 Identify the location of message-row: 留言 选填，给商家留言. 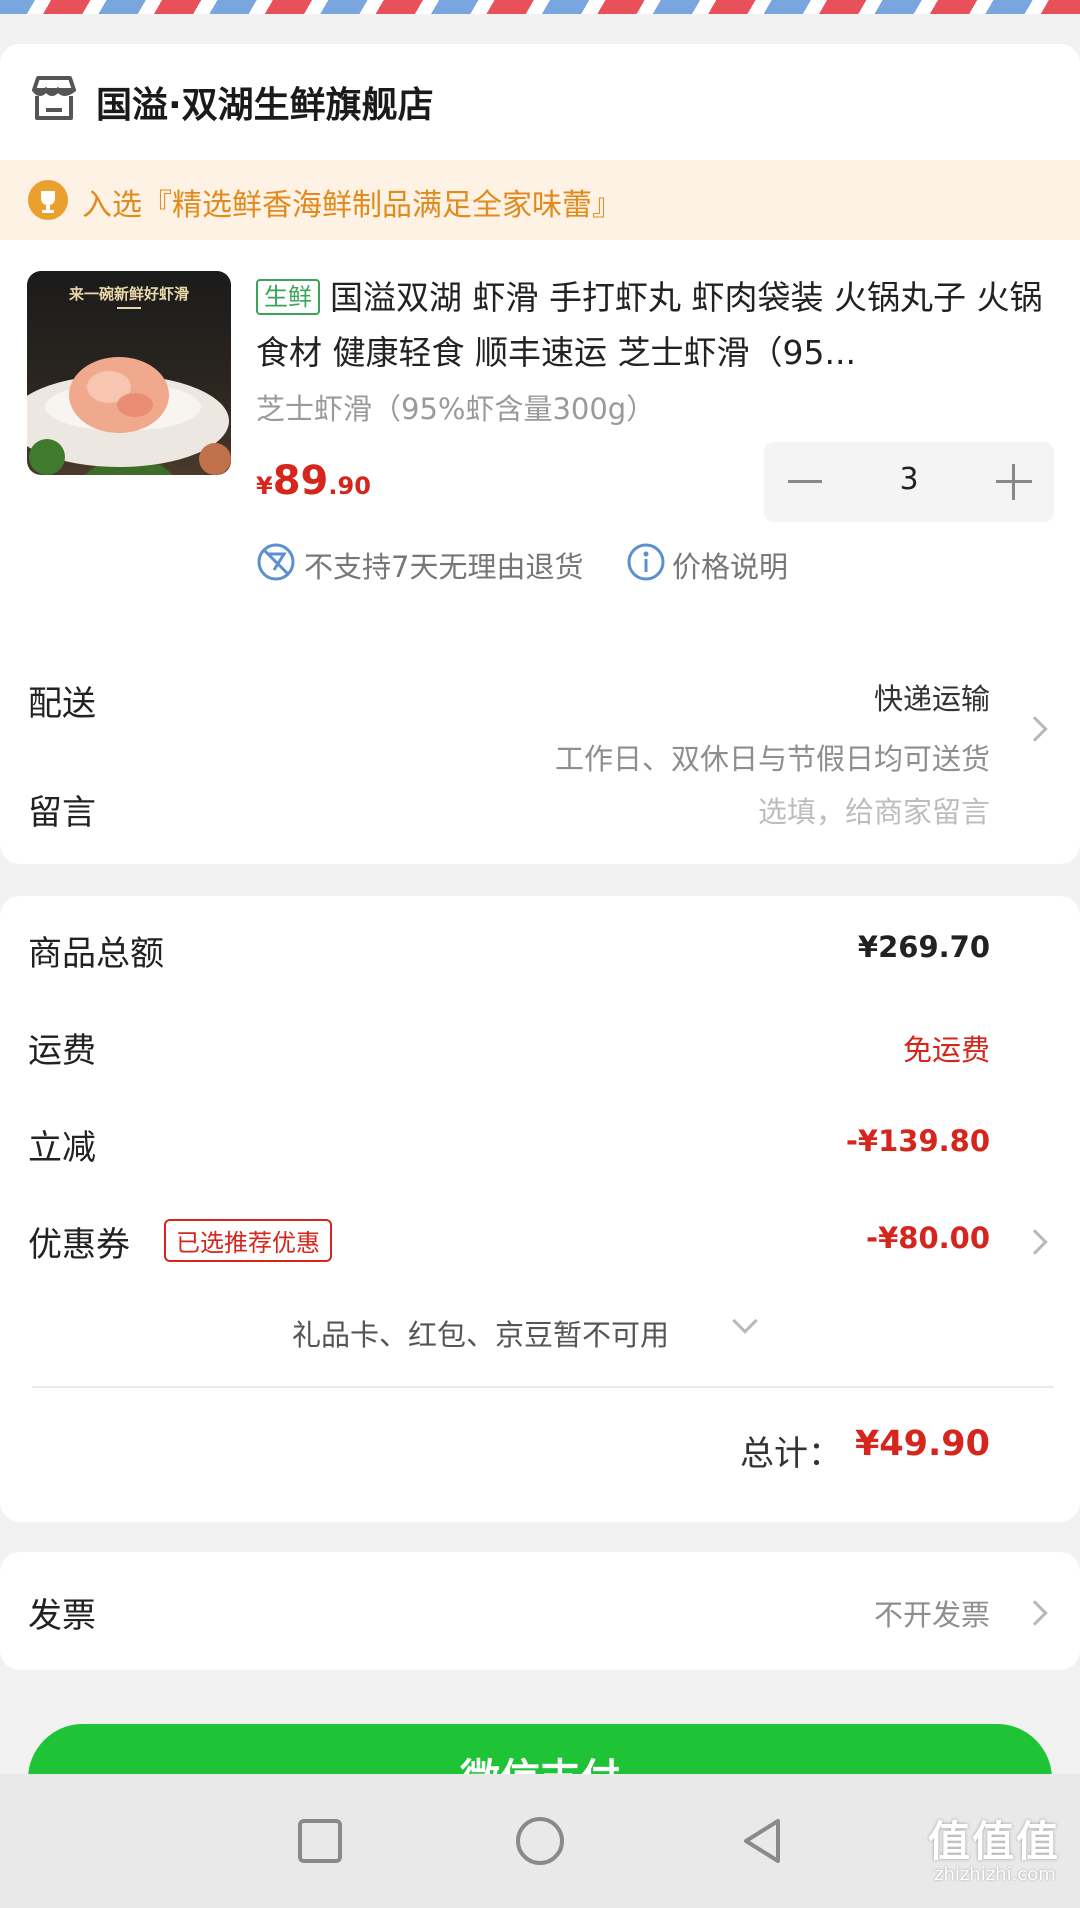
(540, 819).